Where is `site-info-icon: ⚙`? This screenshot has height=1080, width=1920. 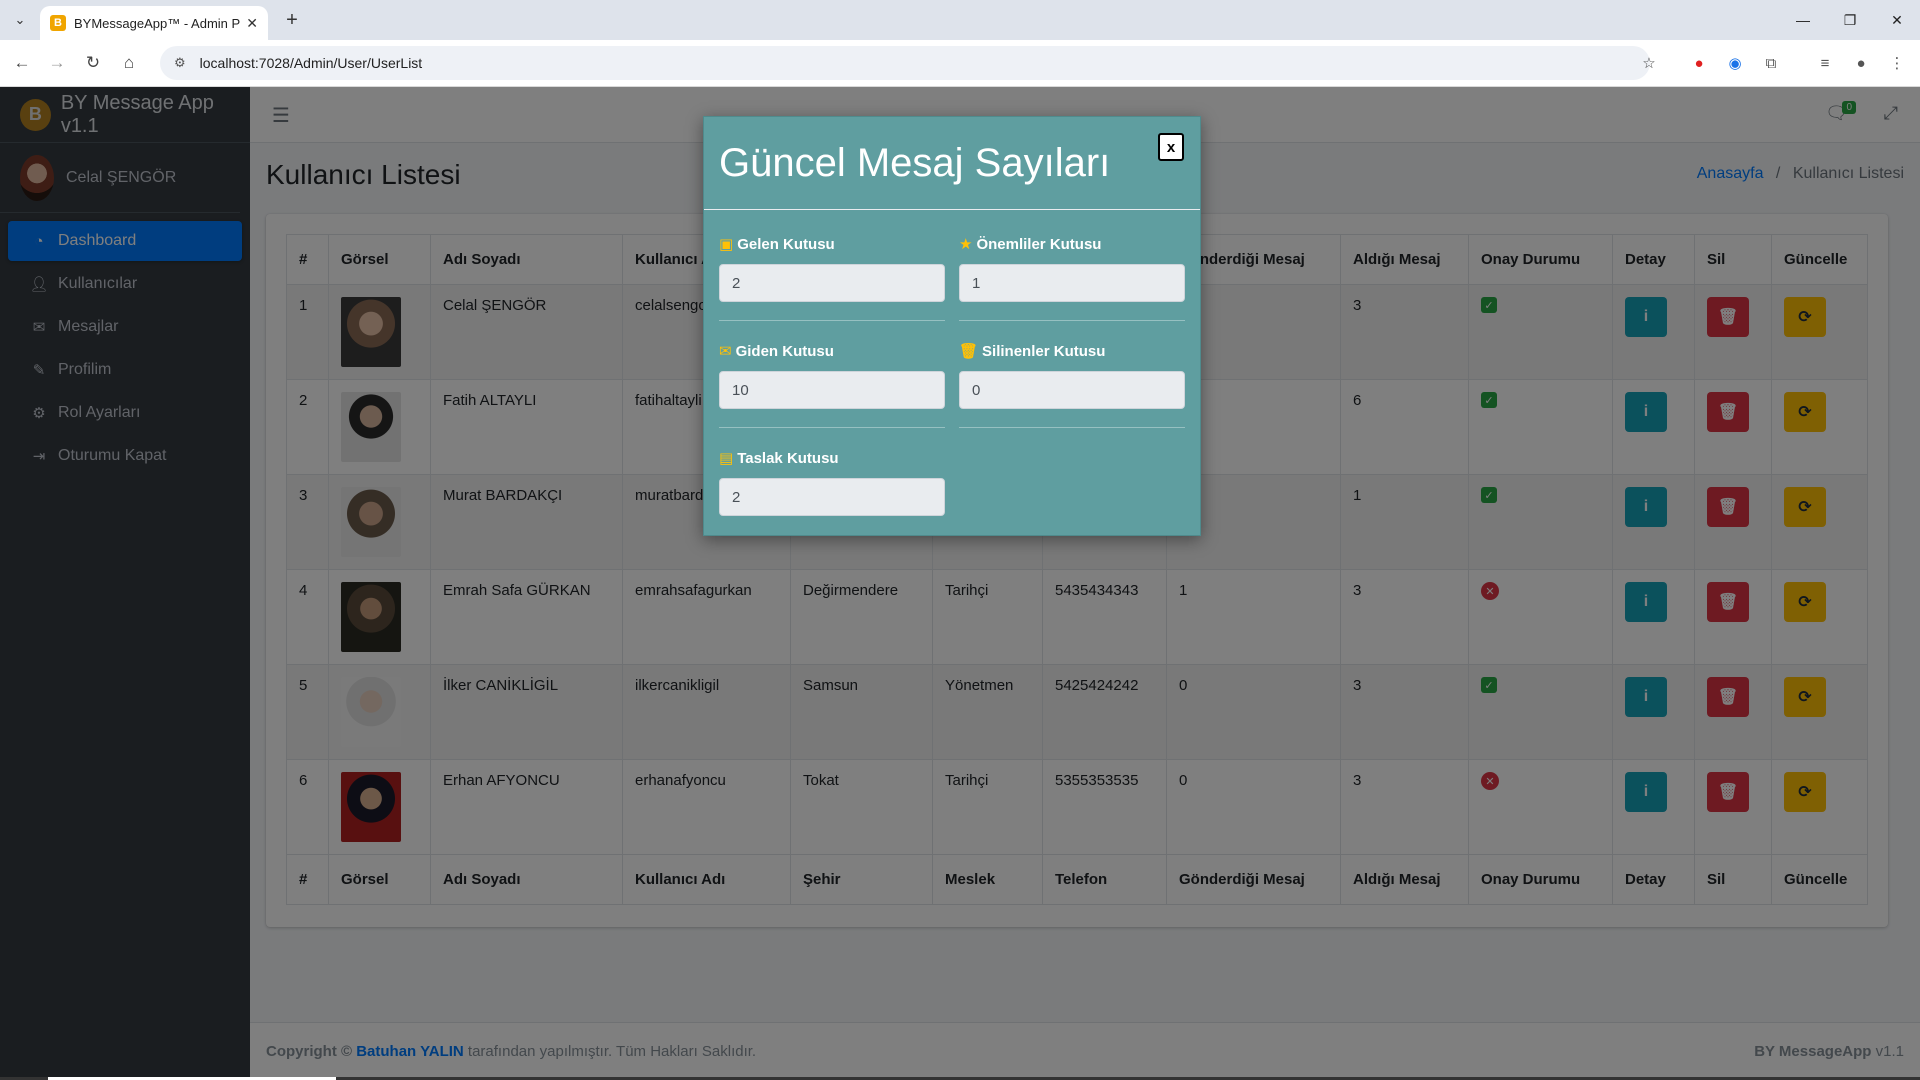 site-info-icon: ⚙ is located at coordinates (180, 63).